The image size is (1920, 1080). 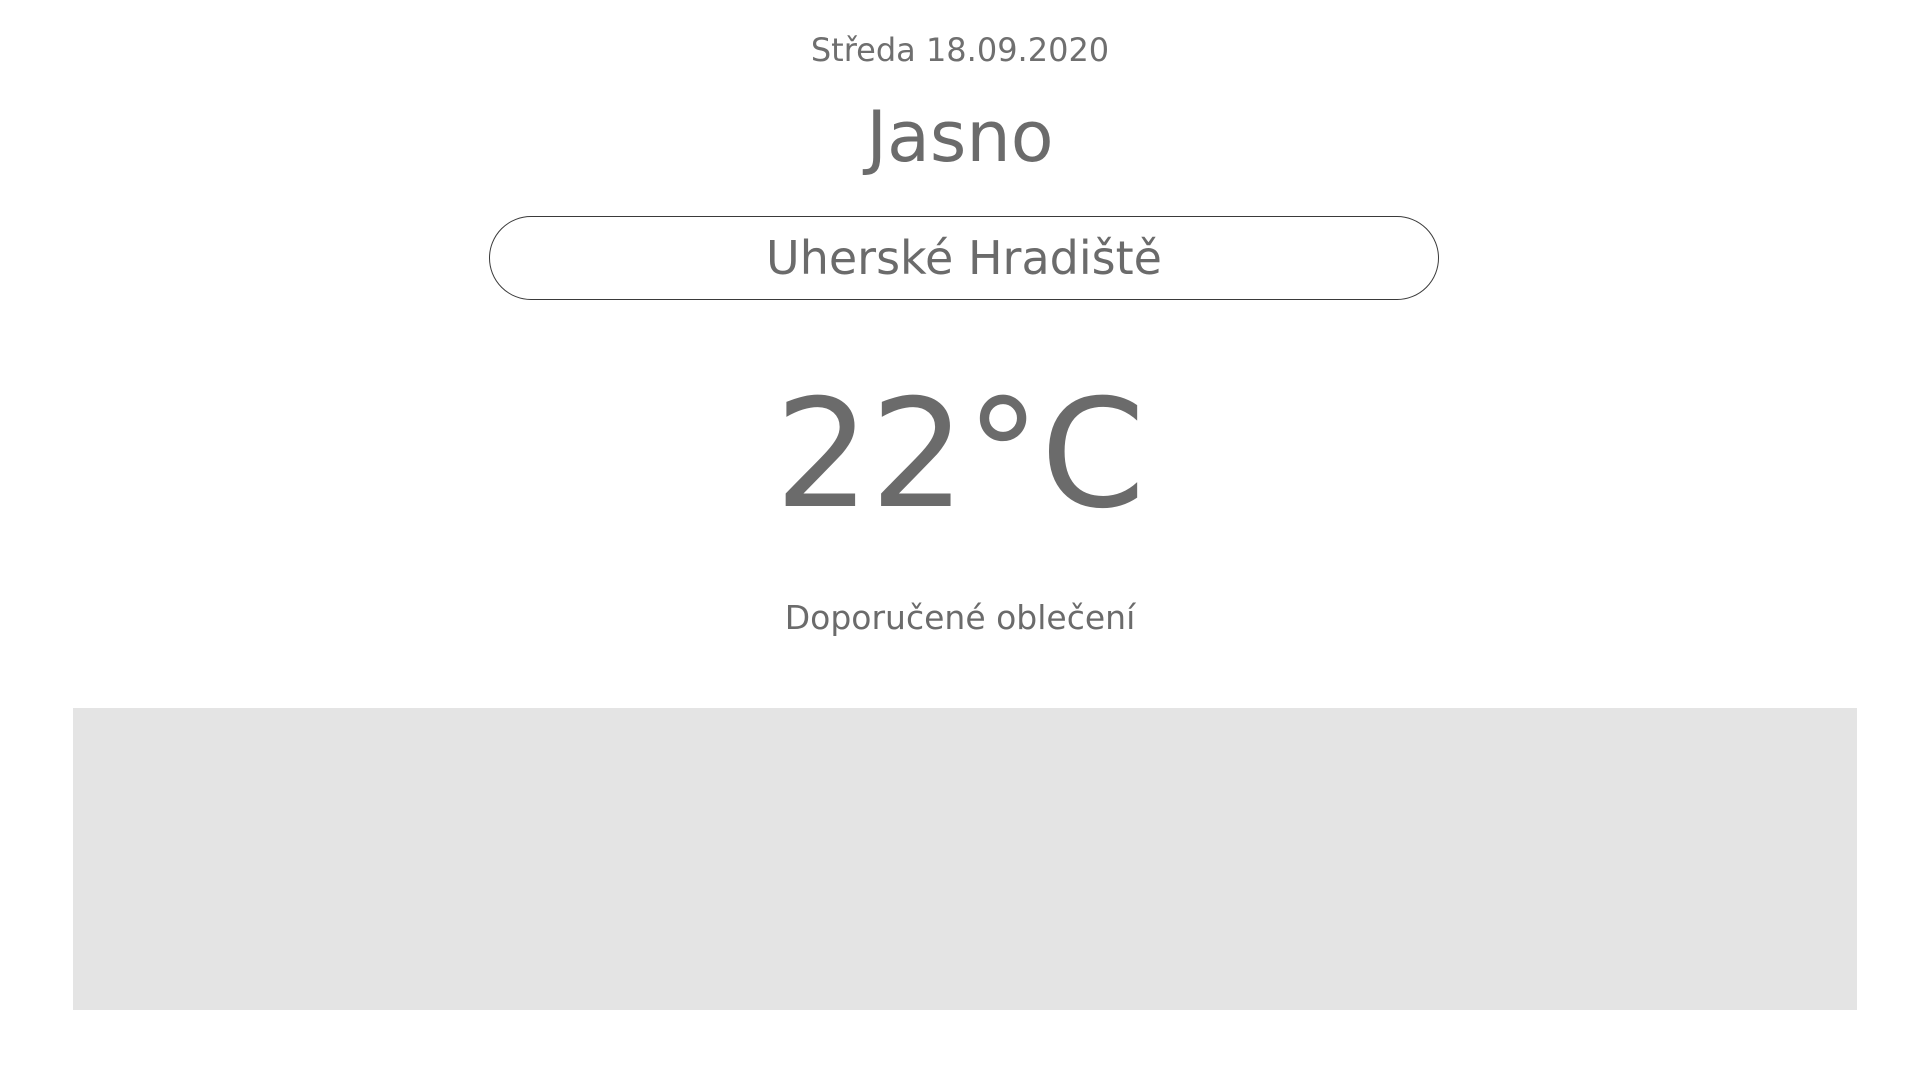 What do you see at coordinates (960, 50) in the screenshot?
I see `date-label: Středa 18.09.2020` at bounding box center [960, 50].